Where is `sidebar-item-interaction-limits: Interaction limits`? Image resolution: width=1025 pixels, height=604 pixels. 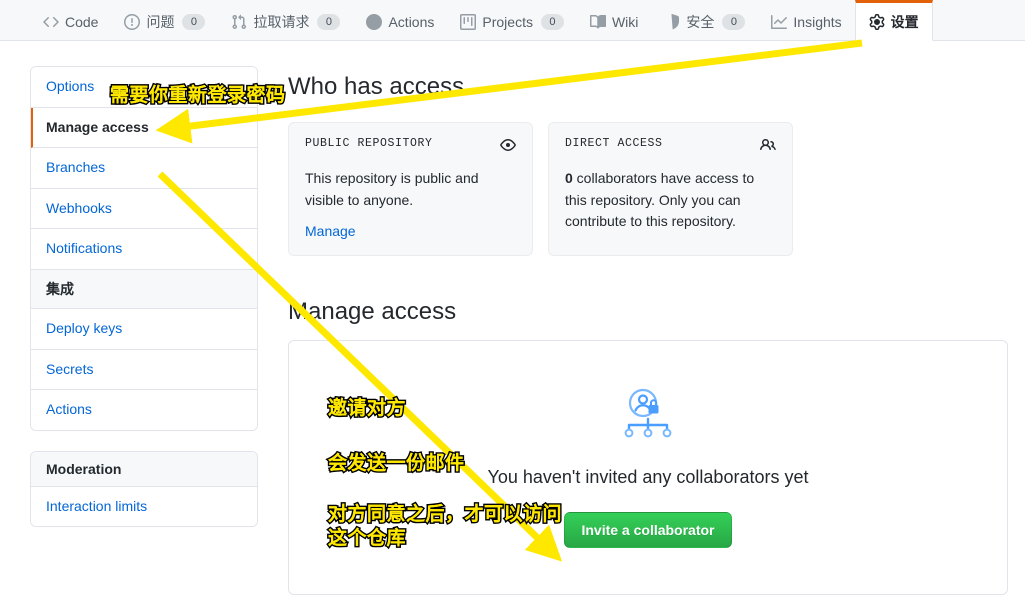
sidebar-item-interaction-limits: Interaction limits is located at coordinates (144, 506).